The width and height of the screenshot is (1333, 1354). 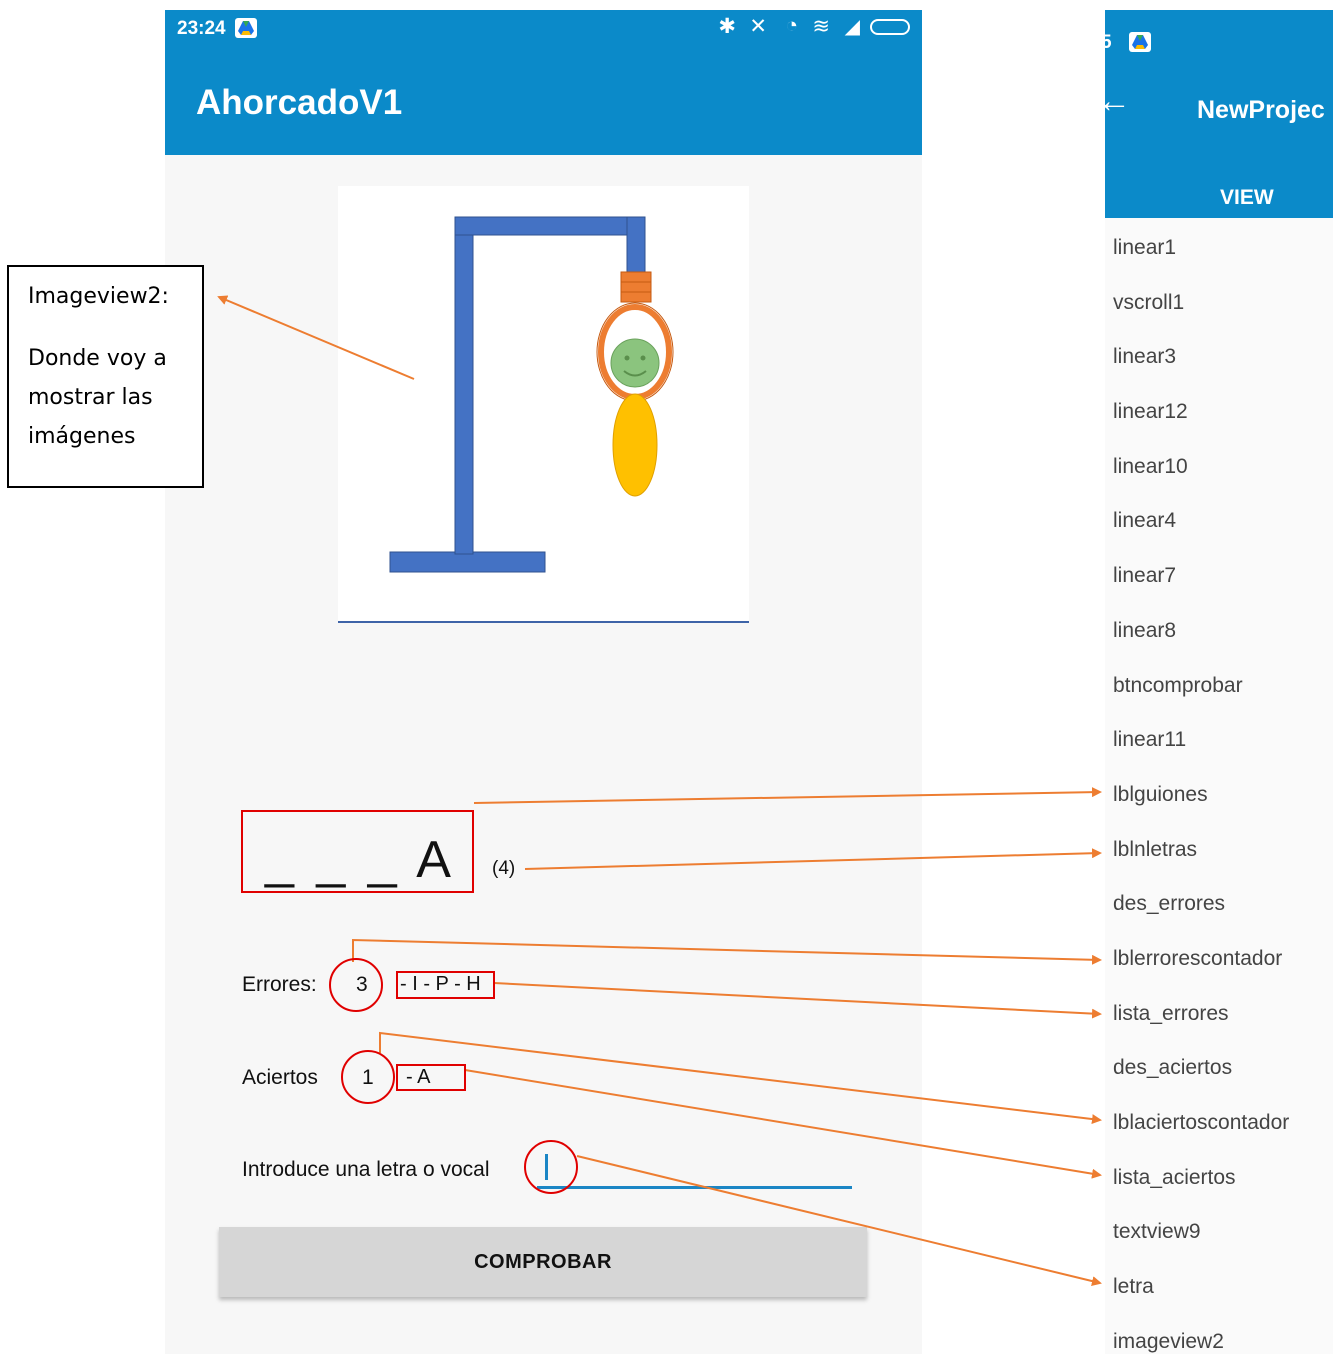 I want to click on arrow-lista-errores, so click(x=797, y=1000).